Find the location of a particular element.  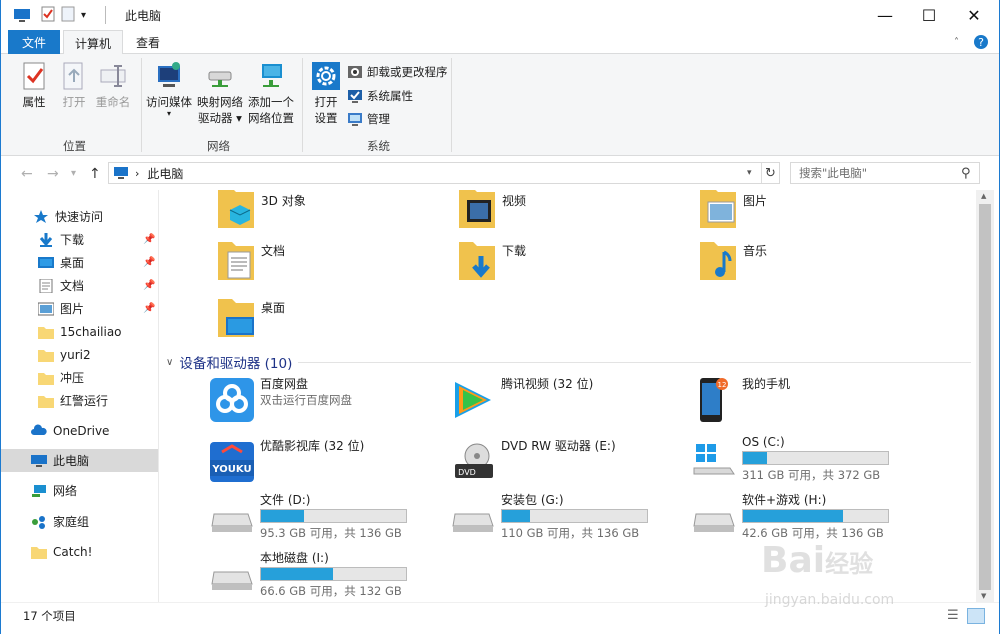

properties-button: 属性 is located at coordinates (34, 85).